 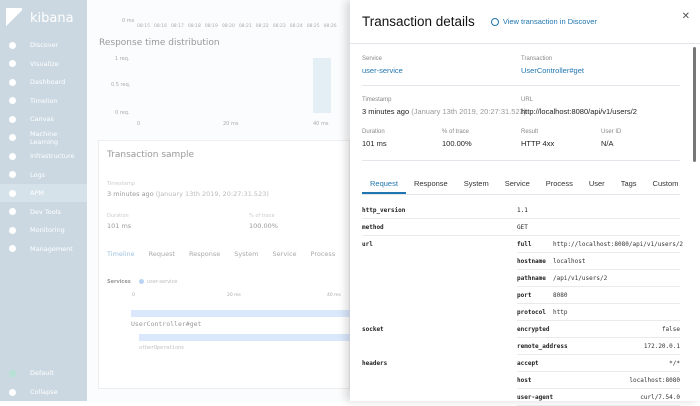 I want to click on sidebar-item-label: Discover, so click(x=44, y=45).